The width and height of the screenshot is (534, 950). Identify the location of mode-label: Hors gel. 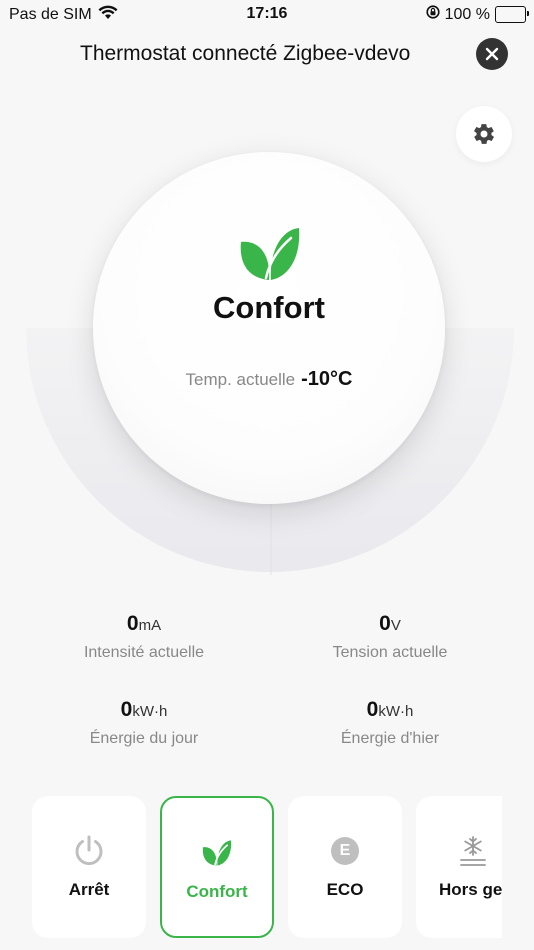
(470, 889).